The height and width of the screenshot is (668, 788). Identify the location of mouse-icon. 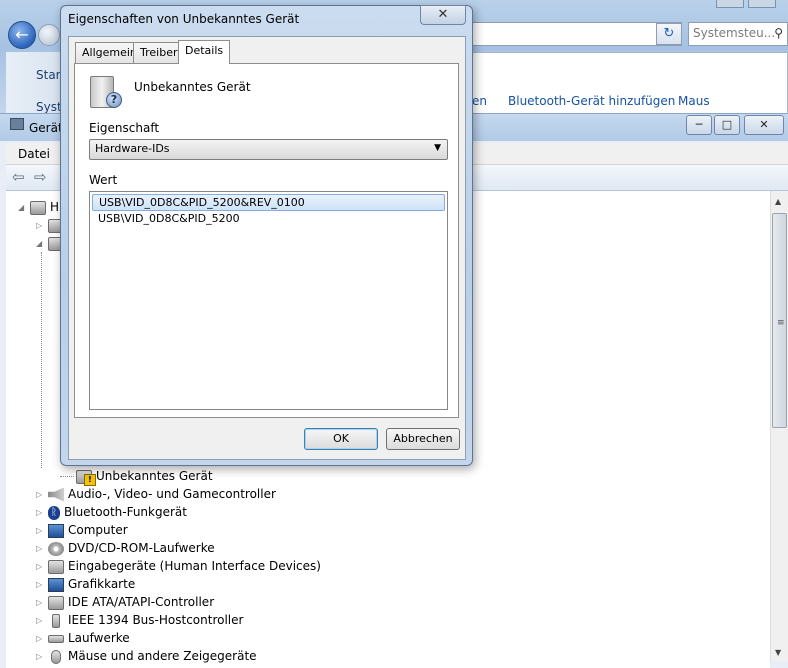
(56, 656).